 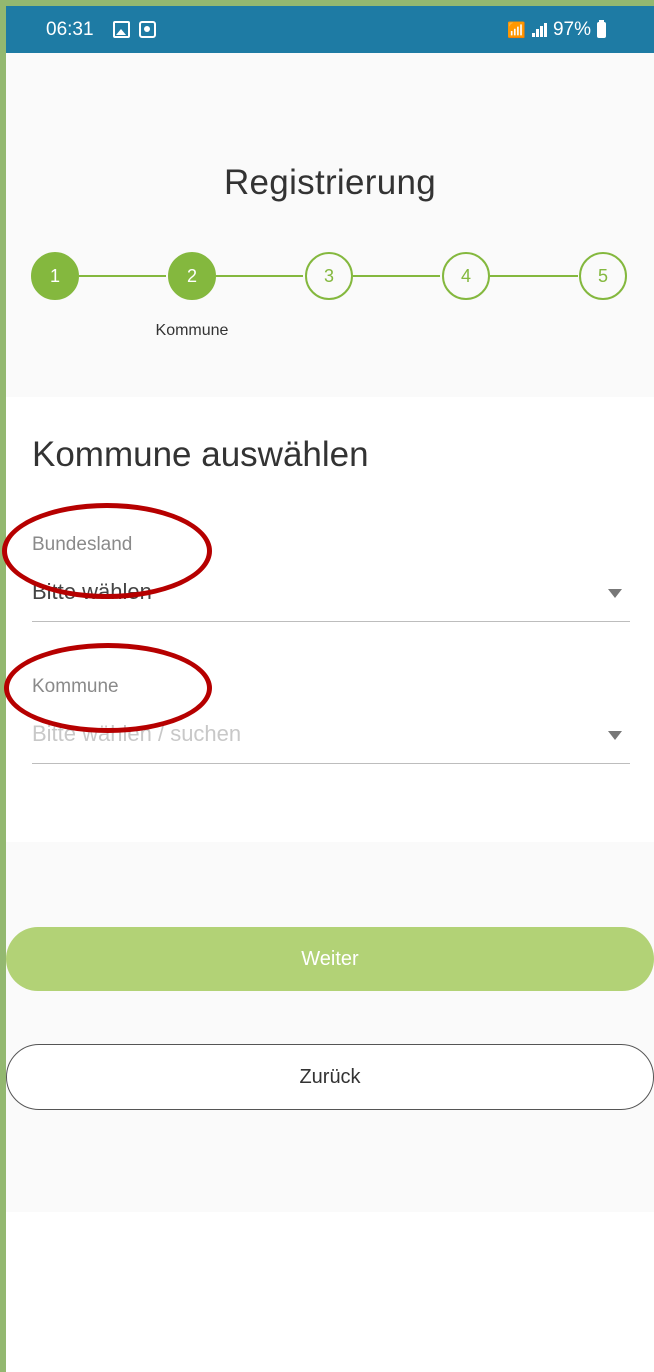 I want to click on state-select: Bundesland Bitte wählen, so click(x=331, y=584).